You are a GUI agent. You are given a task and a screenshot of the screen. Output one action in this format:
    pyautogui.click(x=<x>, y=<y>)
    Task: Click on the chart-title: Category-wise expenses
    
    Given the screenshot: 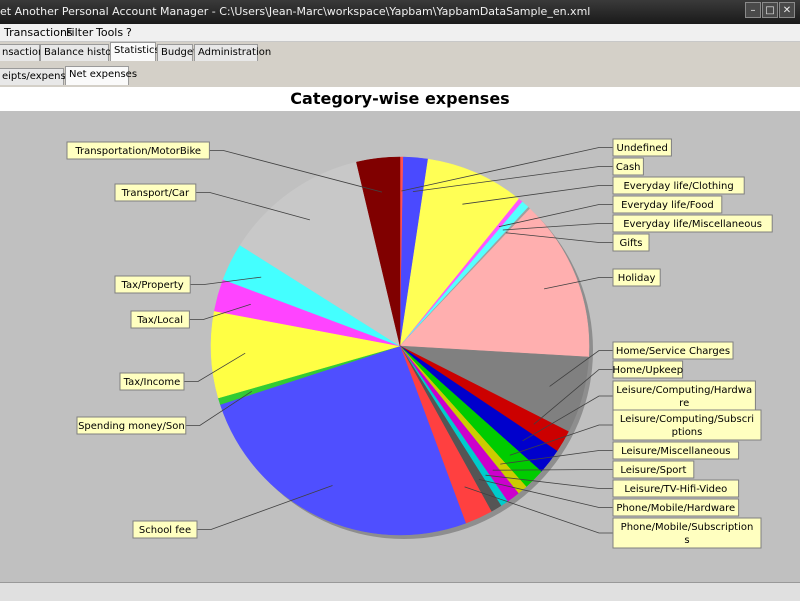 What is the action you would take?
    pyautogui.click(x=400, y=98)
    